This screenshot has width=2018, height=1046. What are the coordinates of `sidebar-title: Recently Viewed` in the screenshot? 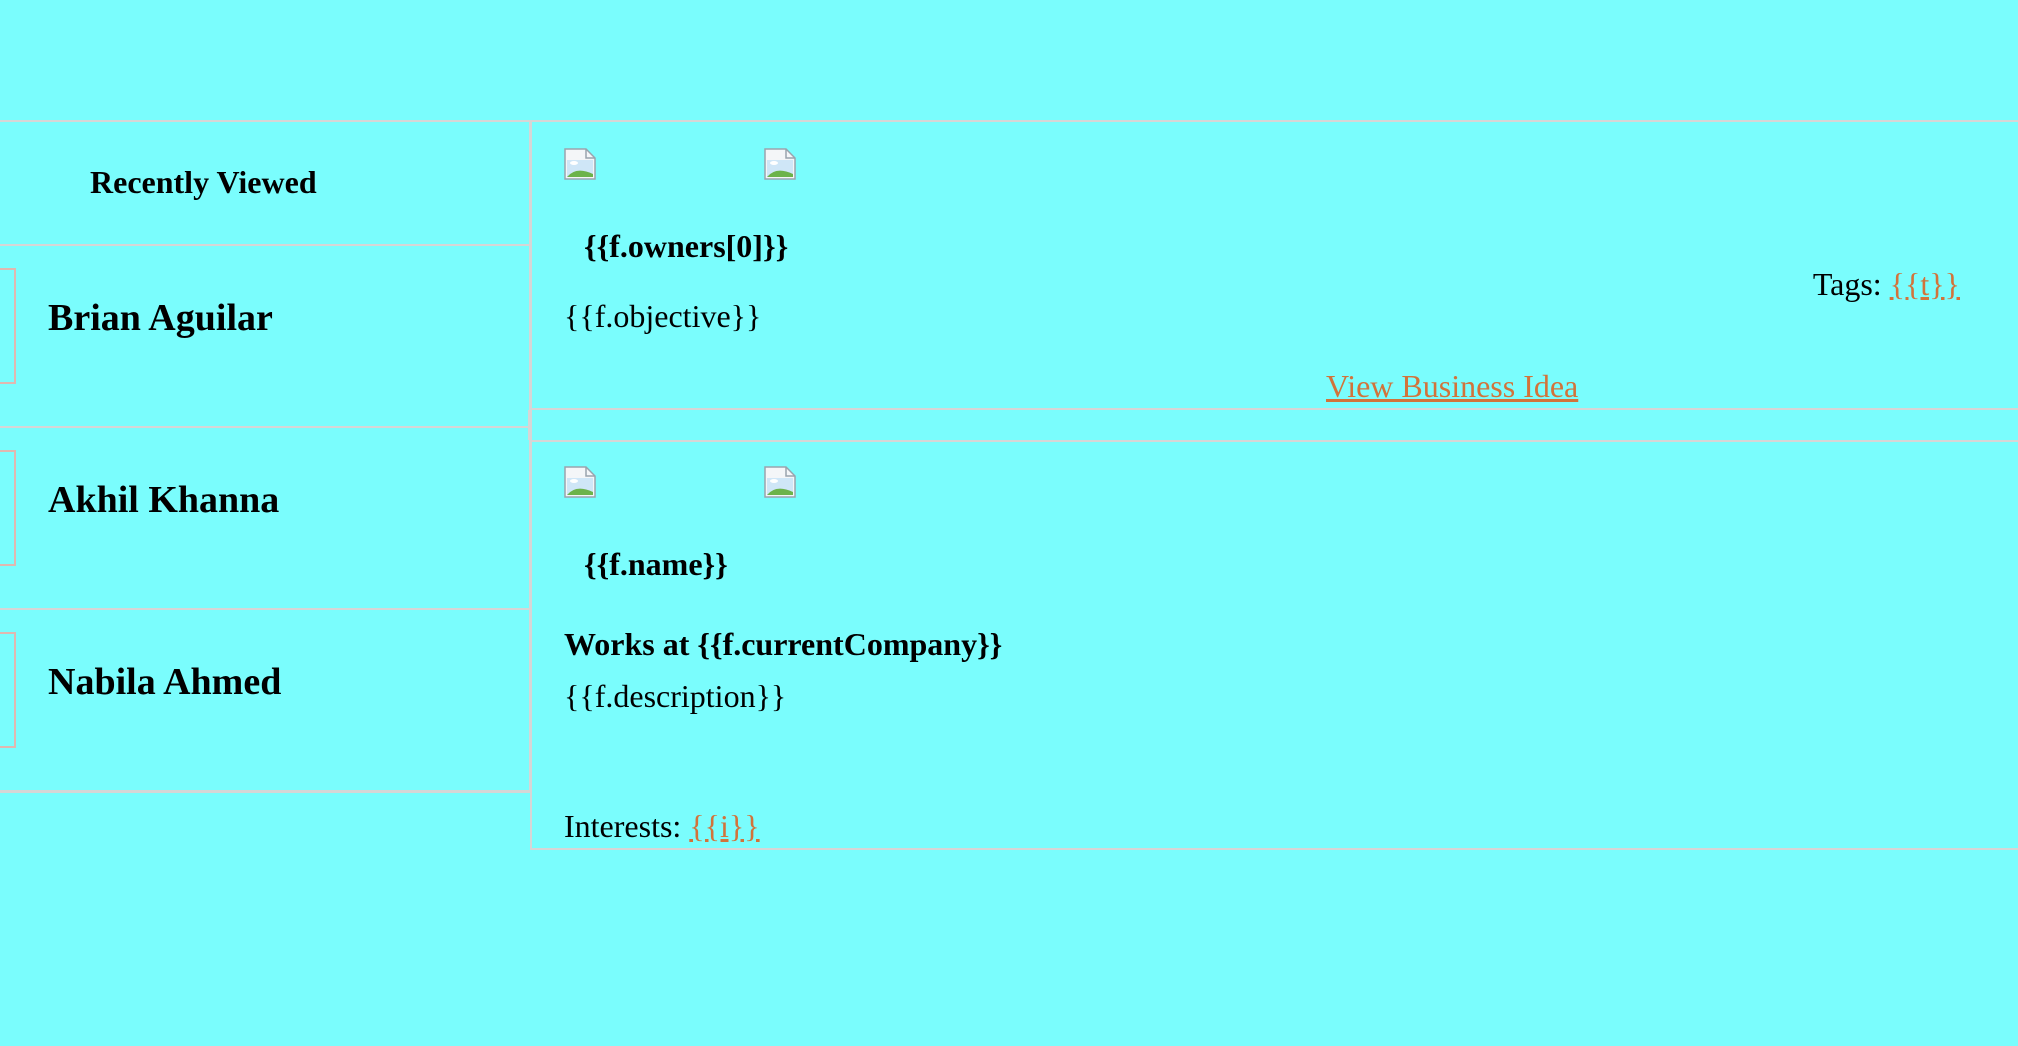 It's located at (203, 182).